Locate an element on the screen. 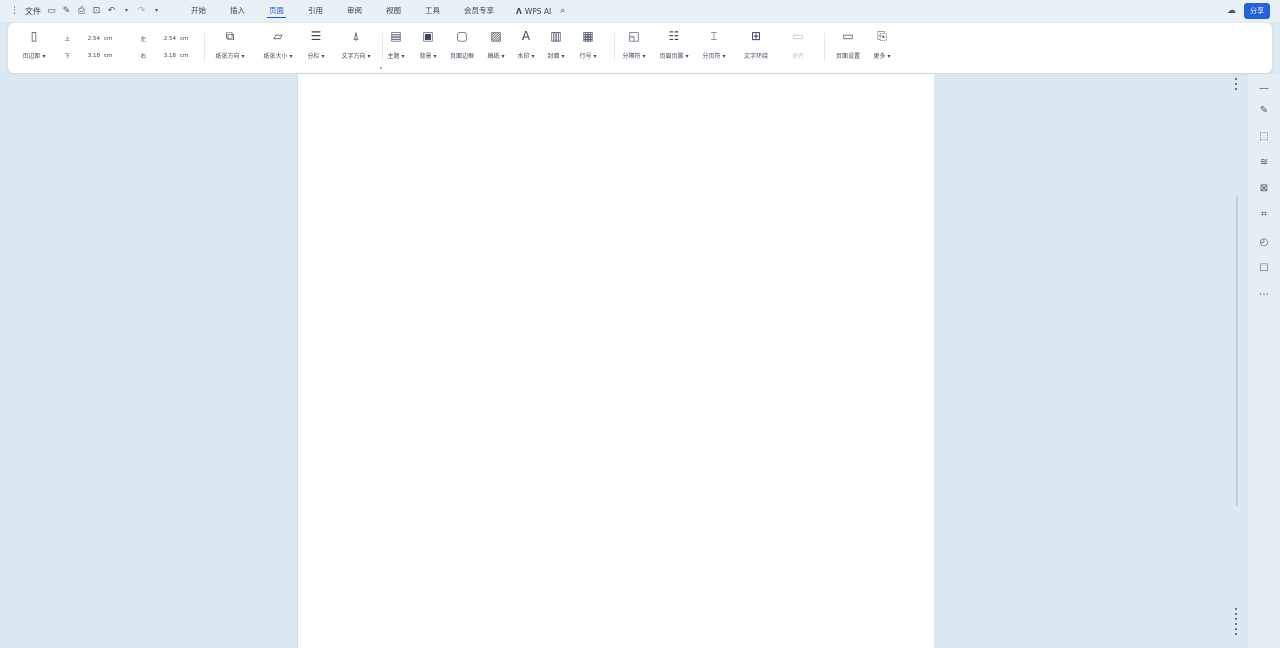 Image resolution: width=1280 pixels, height=648 pixels. text-direction-icon: ⍋ is located at coordinates (356, 36).